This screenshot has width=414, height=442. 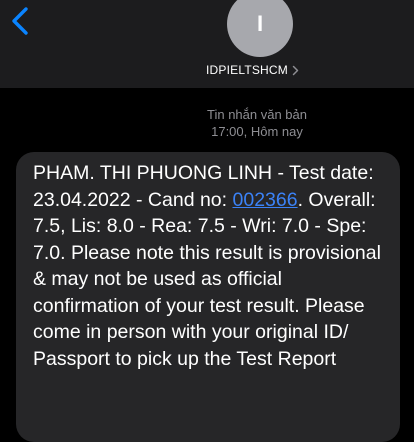 I want to click on back-button, so click(x=21, y=21).